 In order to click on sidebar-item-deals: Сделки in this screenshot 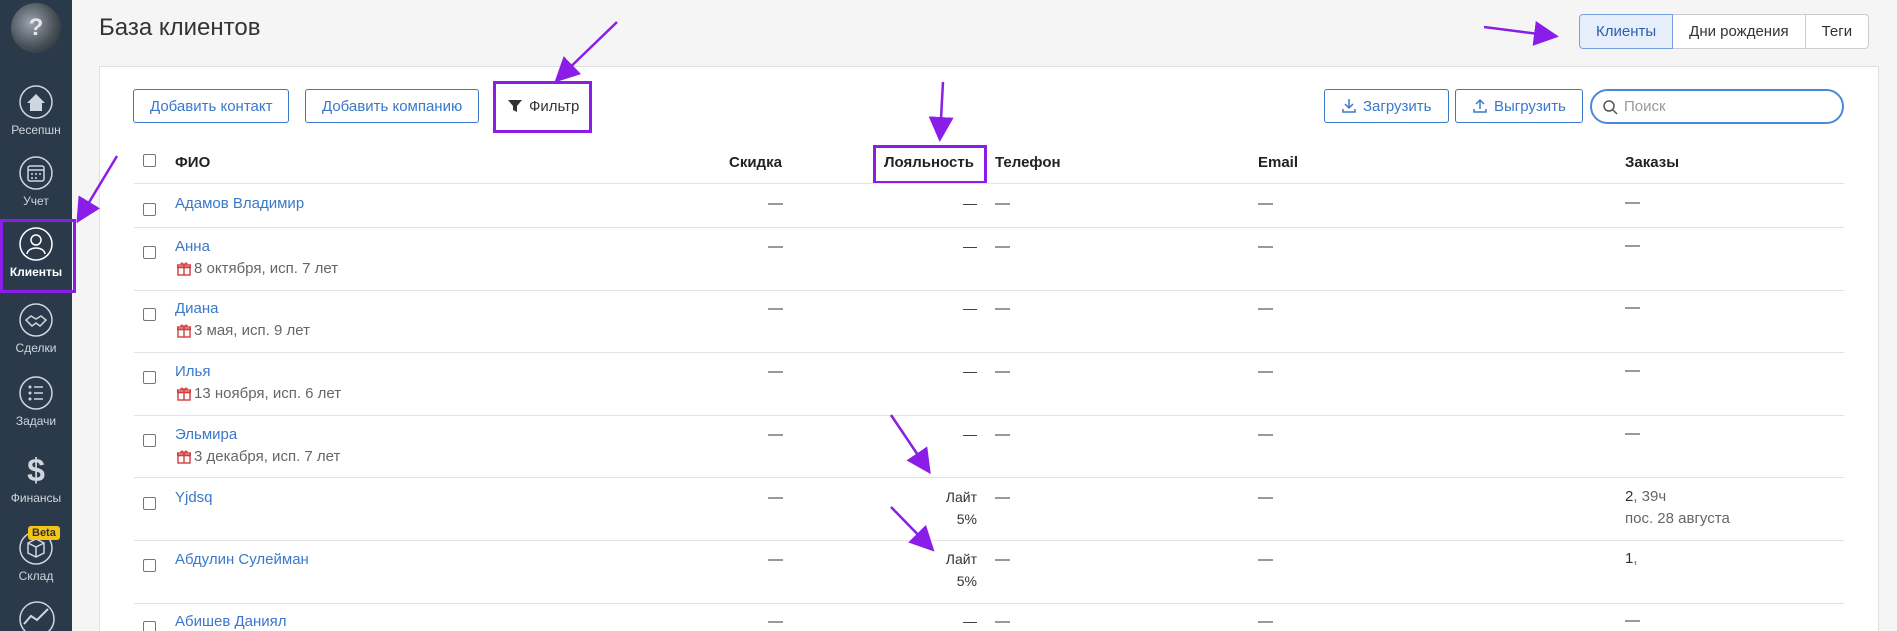, I will do `click(36, 328)`.